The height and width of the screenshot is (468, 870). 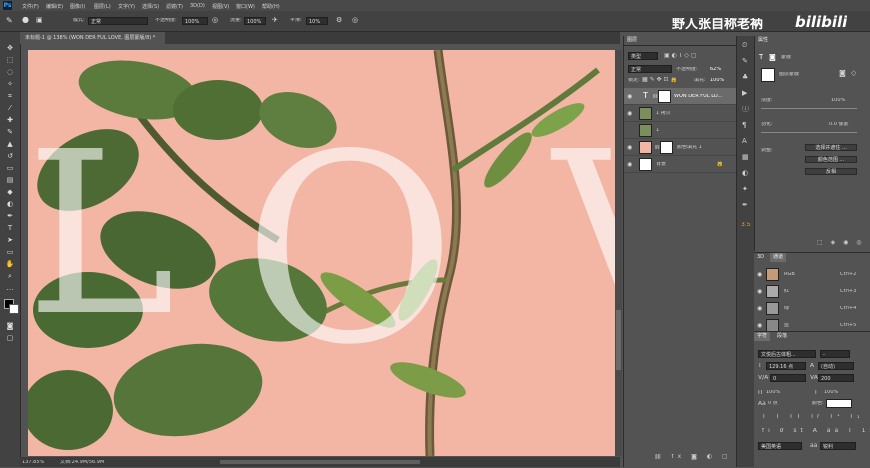 I want to click on menu-type: 文字(Y), so click(x=126, y=6).